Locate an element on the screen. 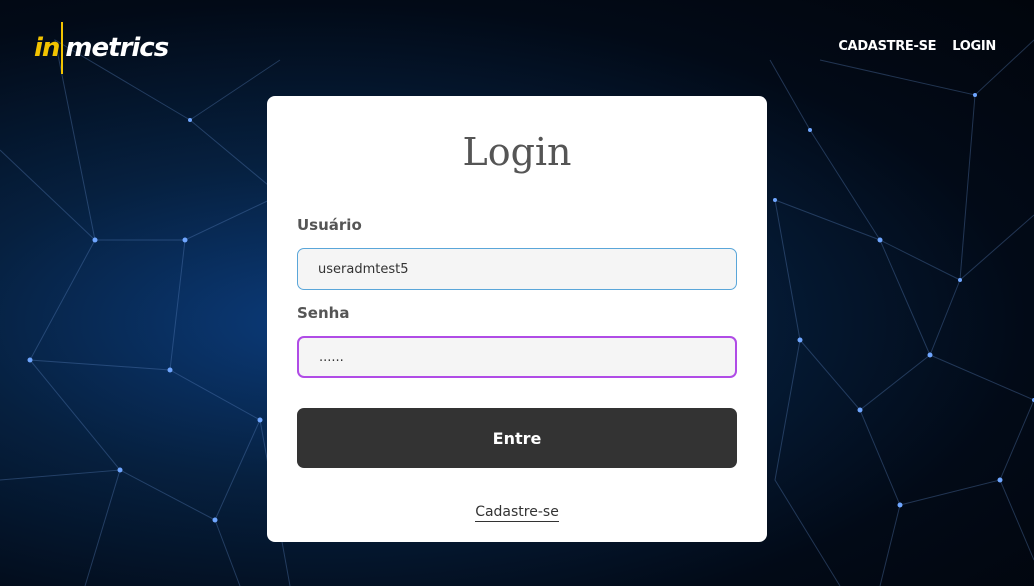  logo-divider is located at coordinates (62, 48).